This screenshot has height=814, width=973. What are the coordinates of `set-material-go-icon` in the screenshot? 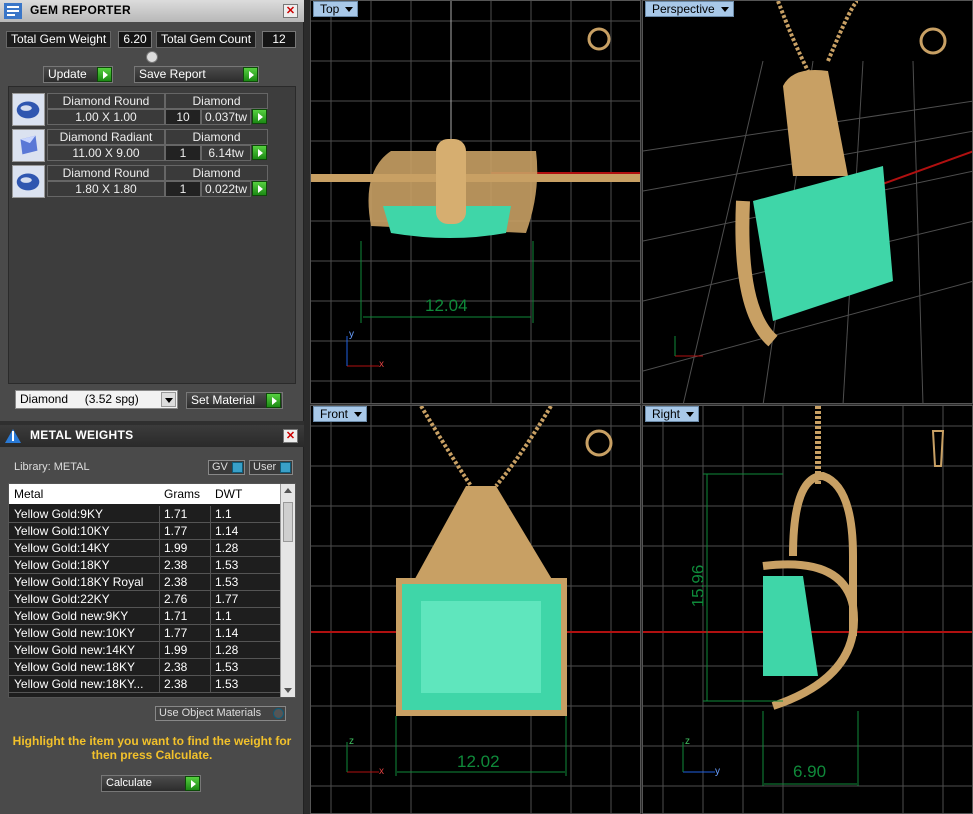 It's located at (273, 400).